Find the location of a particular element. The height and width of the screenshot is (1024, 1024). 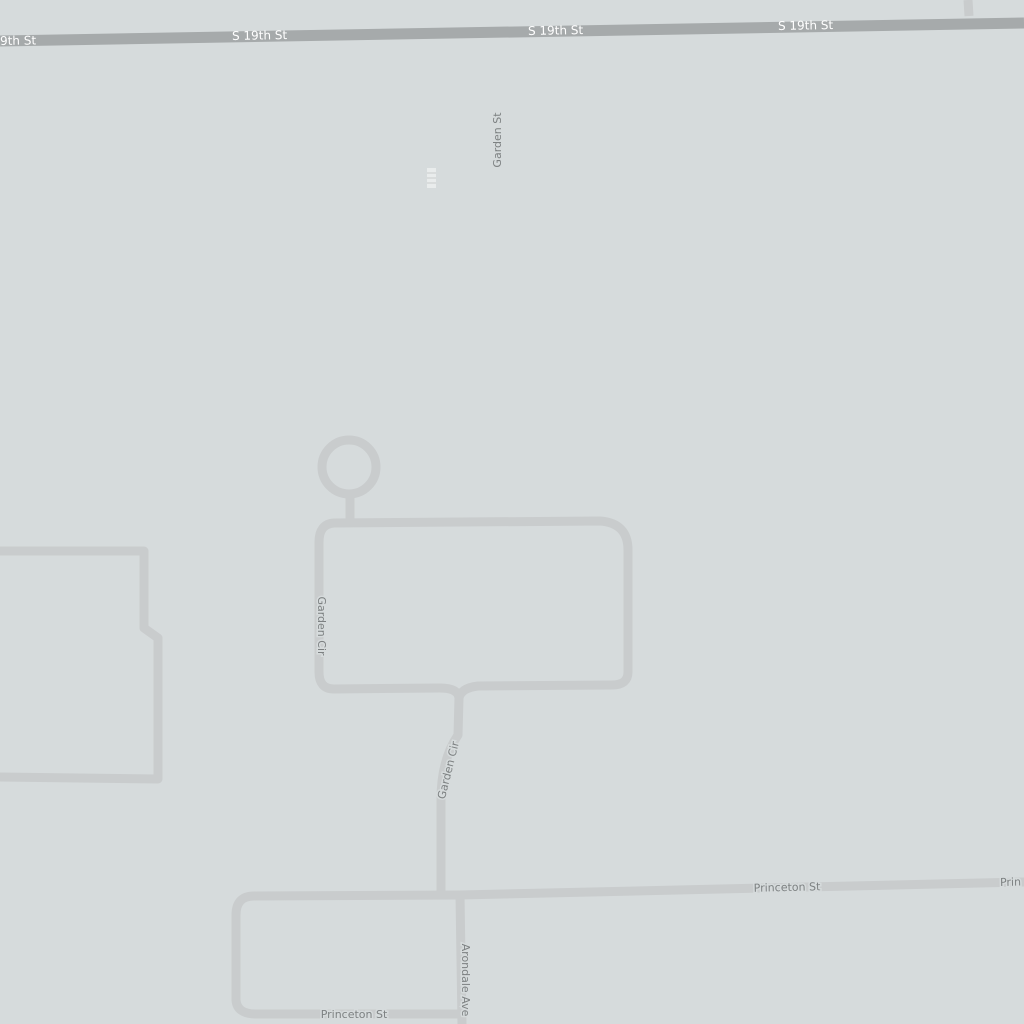

street-label-s19th-3: S 19th St is located at coordinates (806, 25).